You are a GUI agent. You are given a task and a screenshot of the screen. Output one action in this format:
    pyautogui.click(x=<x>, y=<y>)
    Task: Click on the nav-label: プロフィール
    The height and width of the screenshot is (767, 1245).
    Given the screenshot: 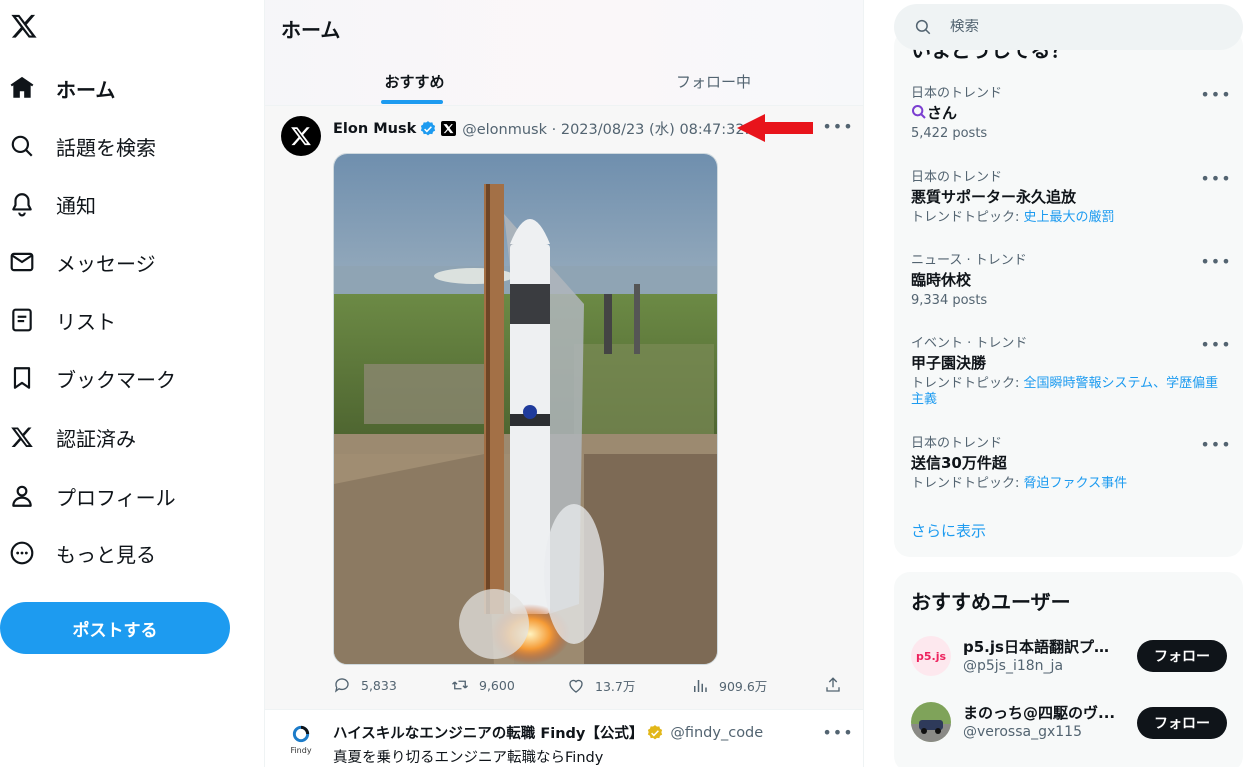 What is the action you would take?
    pyautogui.click(x=116, y=497)
    